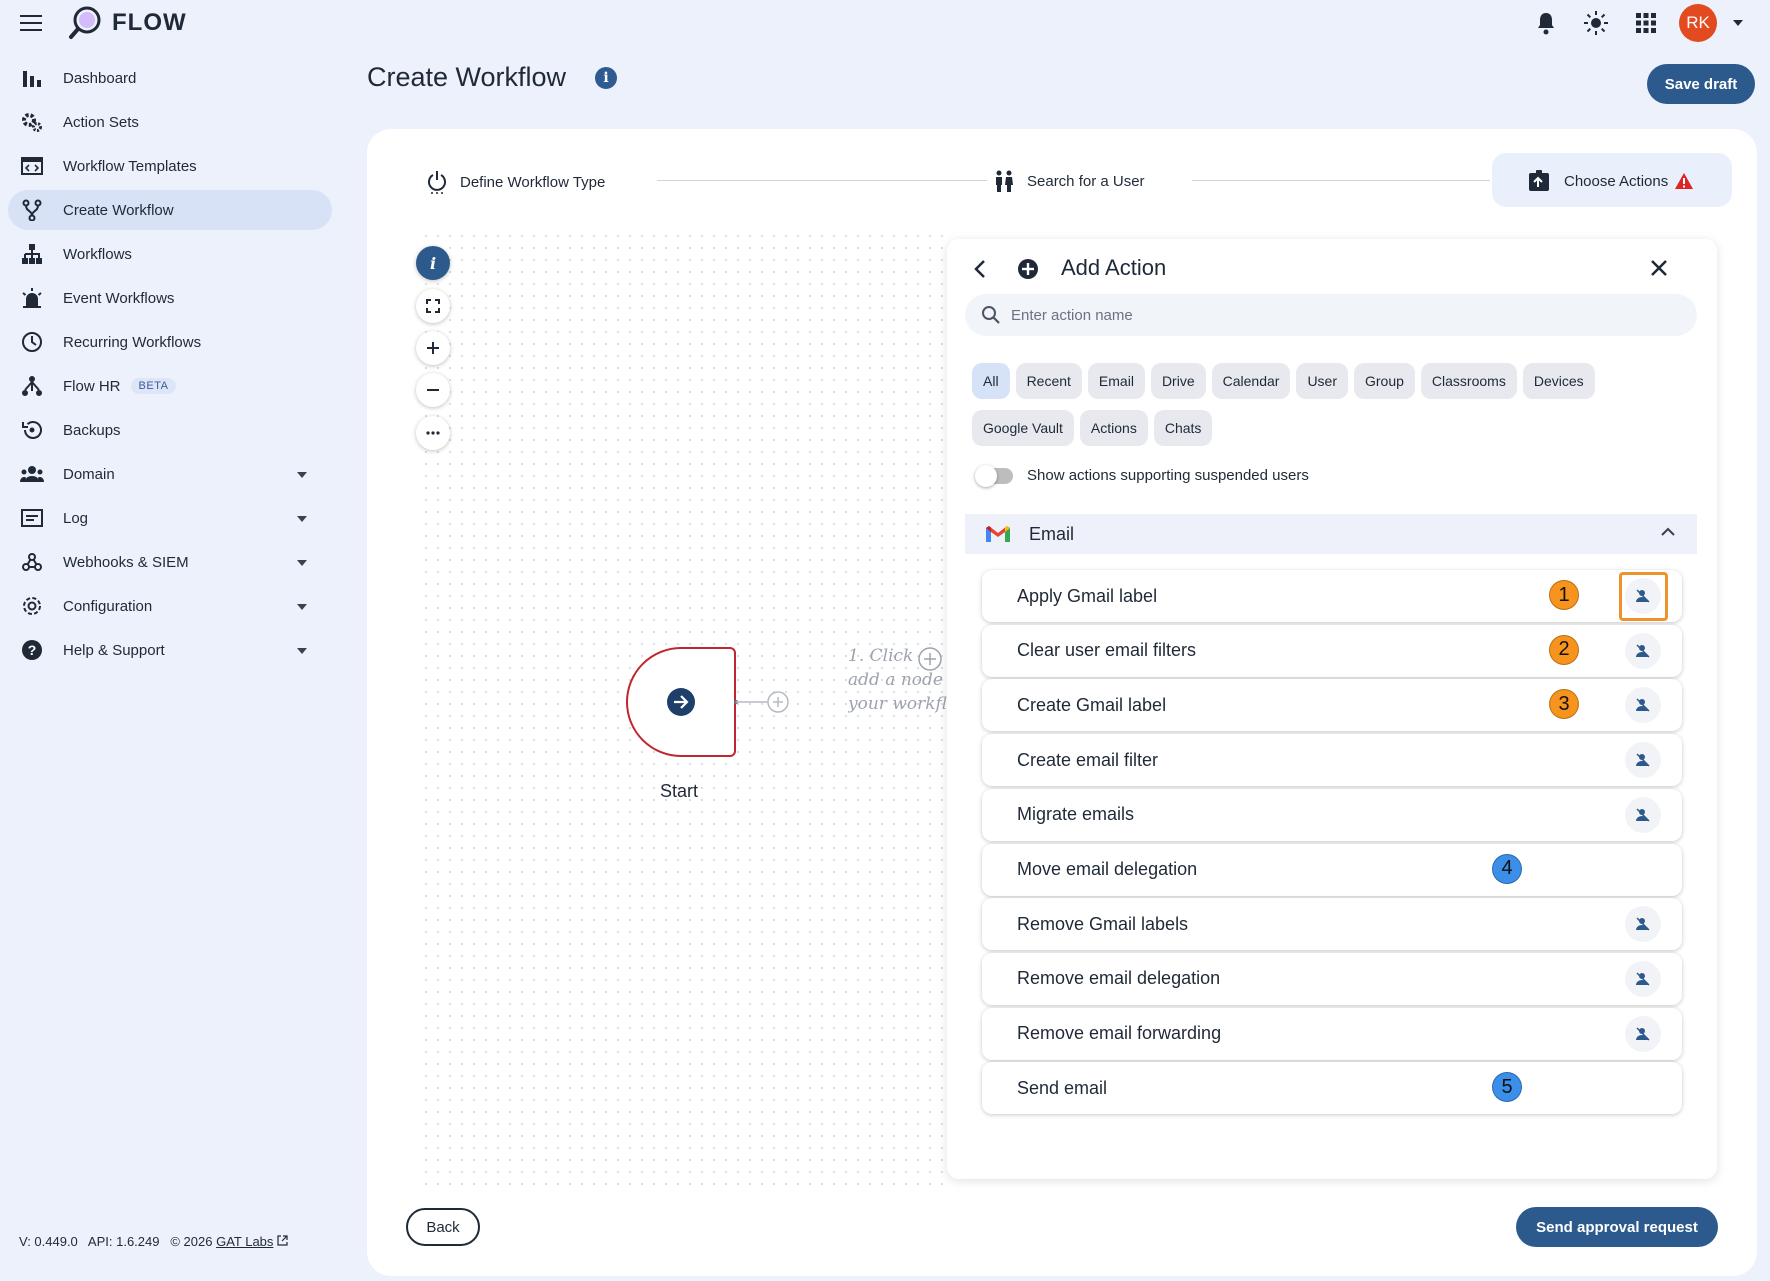 This screenshot has height=1281, width=1770. I want to click on email-section-header: Email, so click(1331, 534).